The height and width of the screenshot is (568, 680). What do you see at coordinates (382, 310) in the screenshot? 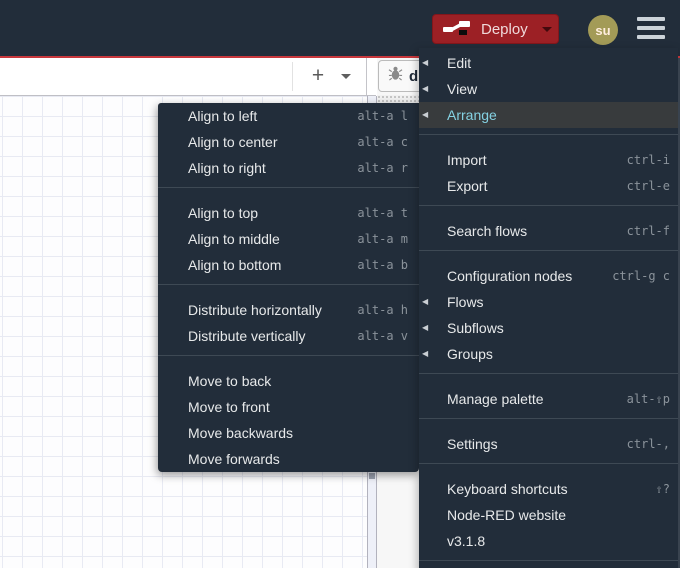
I see `menu-item-shortcut: alt-a h` at bounding box center [382, 310].